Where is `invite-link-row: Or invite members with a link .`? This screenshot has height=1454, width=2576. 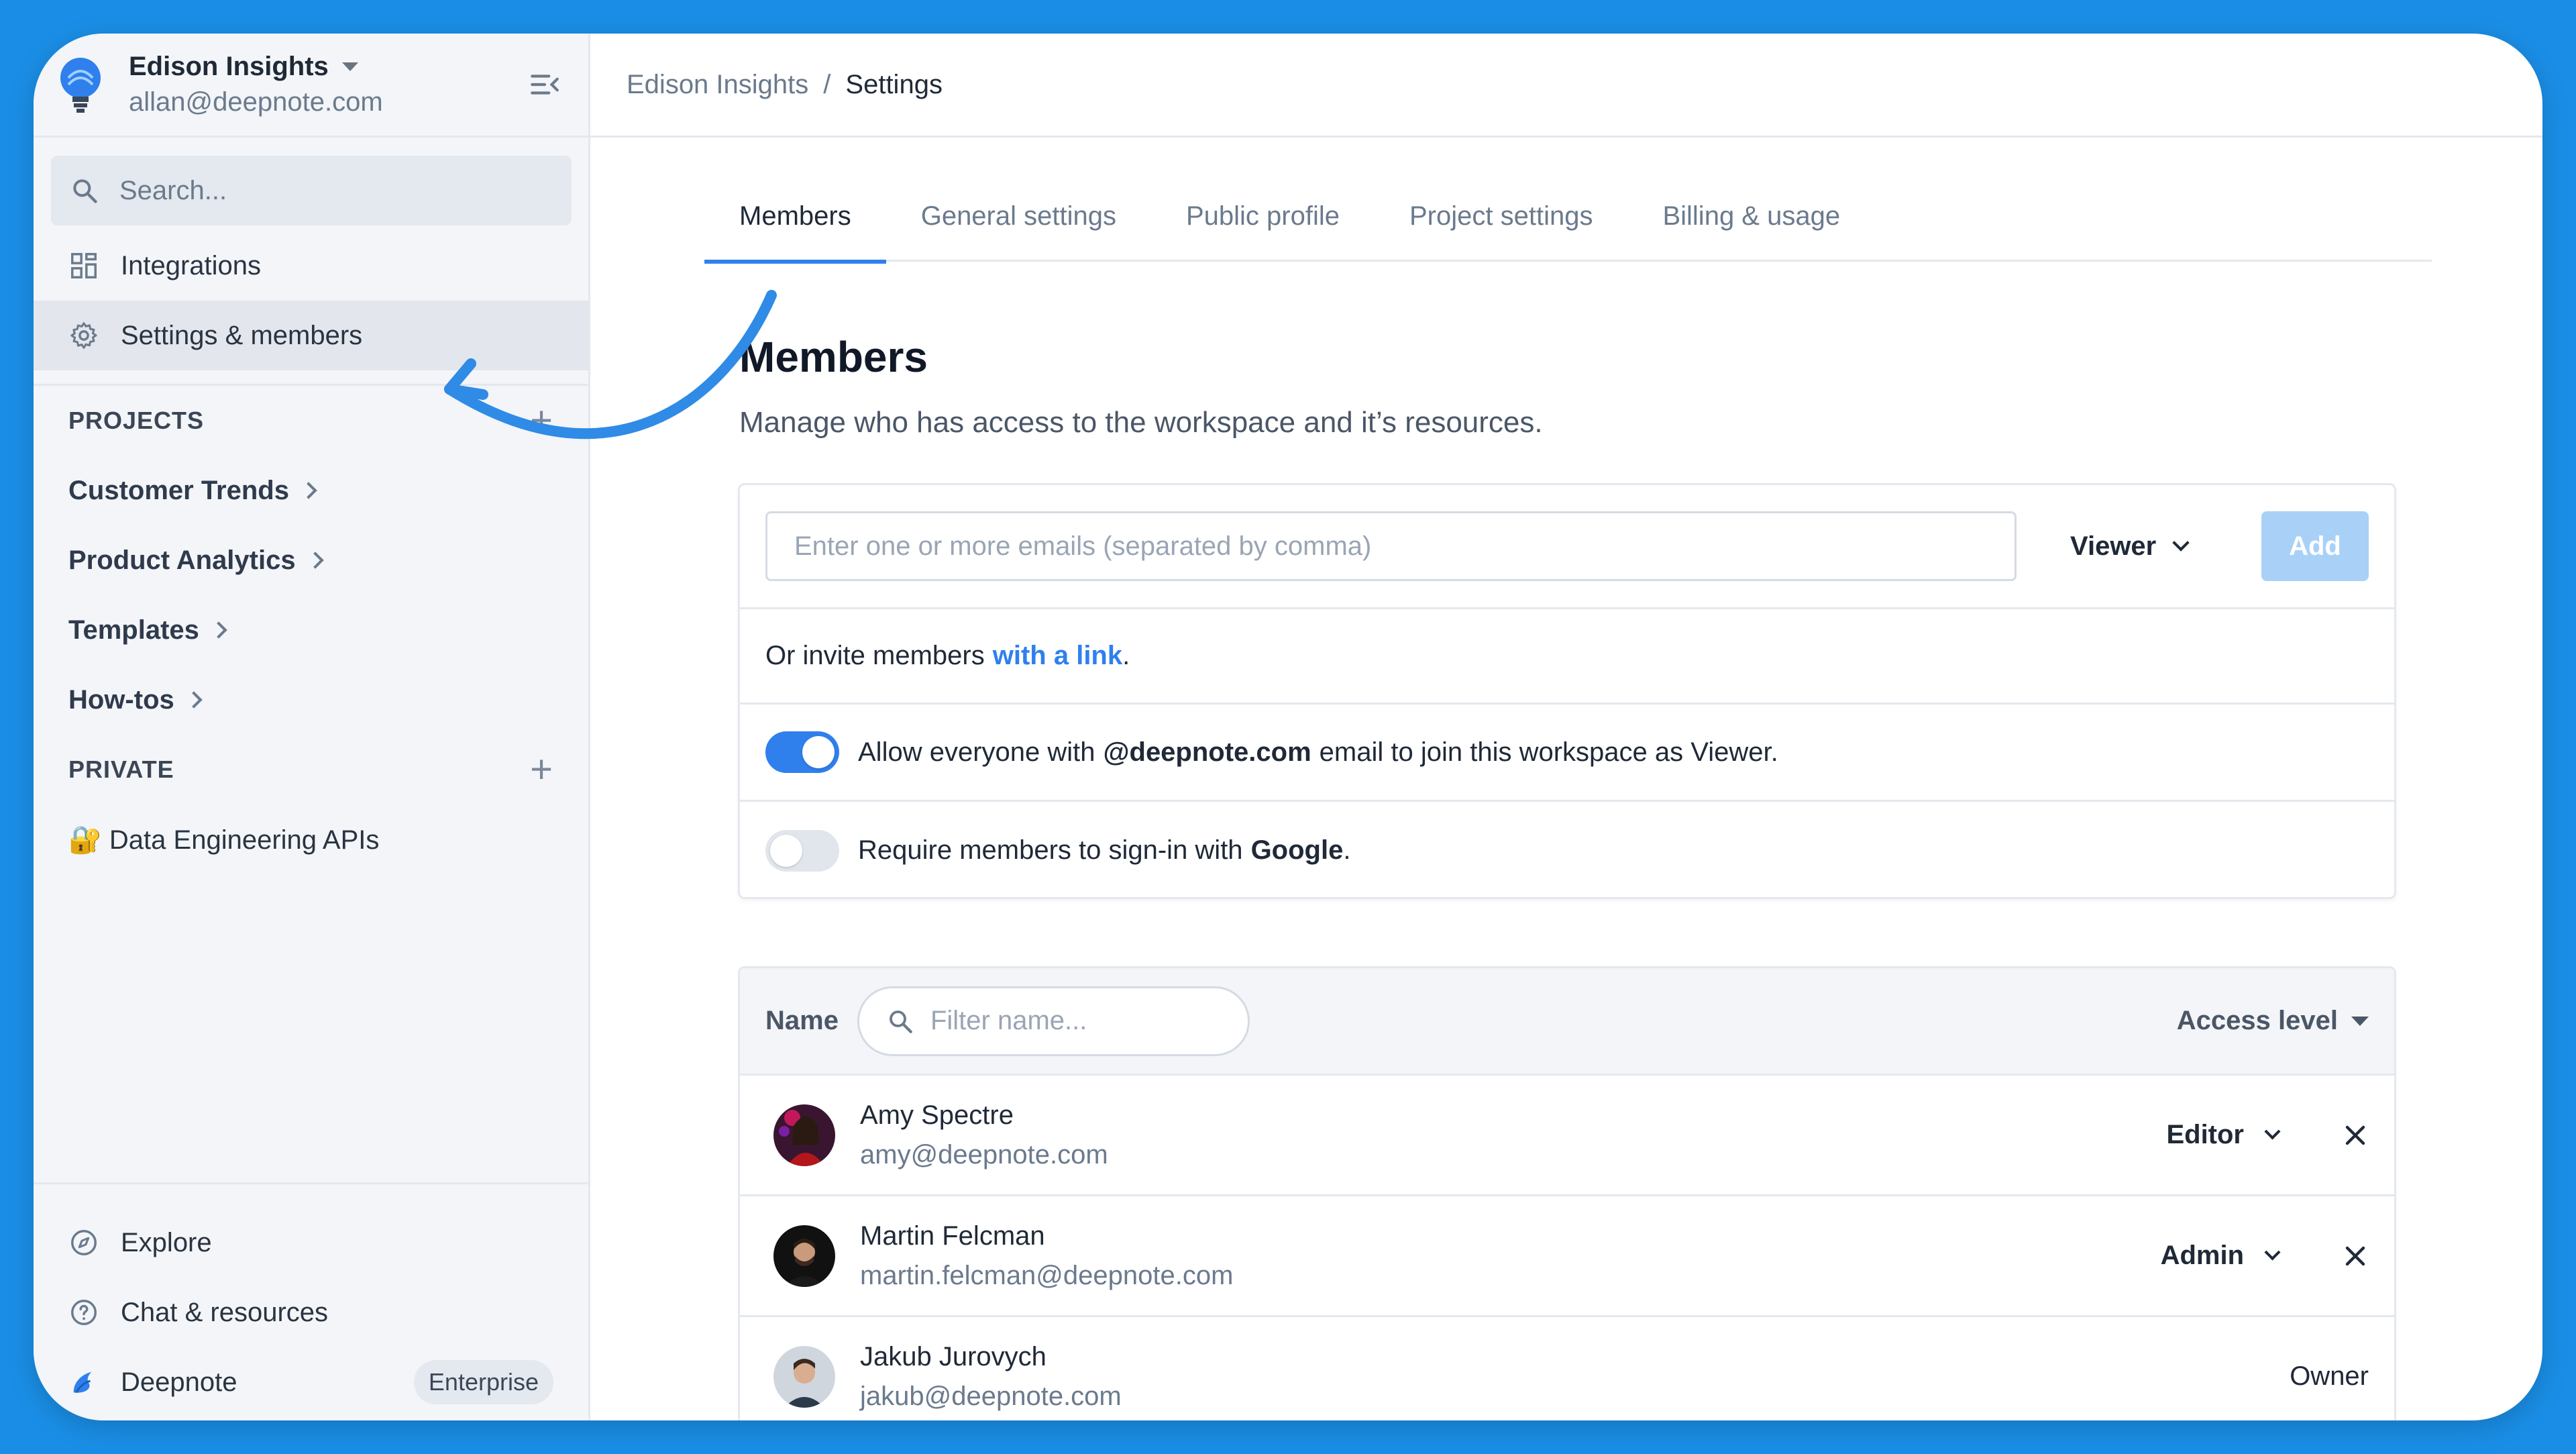
invite-link-row: Or invite members with a link . is located at coordinates (1567, 657).